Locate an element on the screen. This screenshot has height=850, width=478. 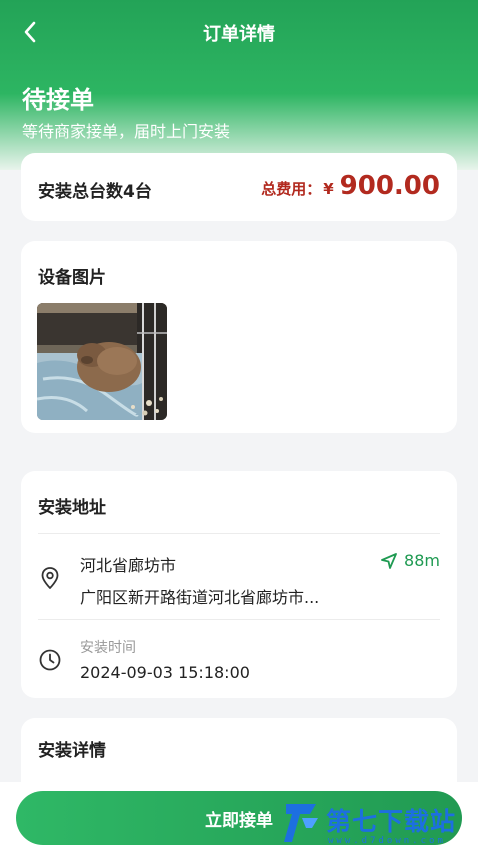
summary-card: 安装总台数4台 总费用： ¥ 900.00 is located at coordinates (239, 187).